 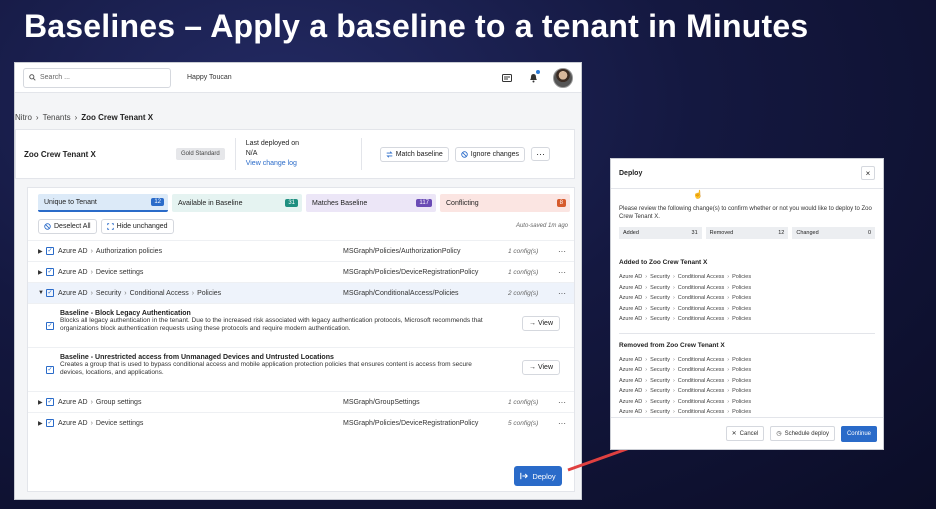 I want to click on hide-unchanged-label: Hide unchanged, so click(x=142, y=226).